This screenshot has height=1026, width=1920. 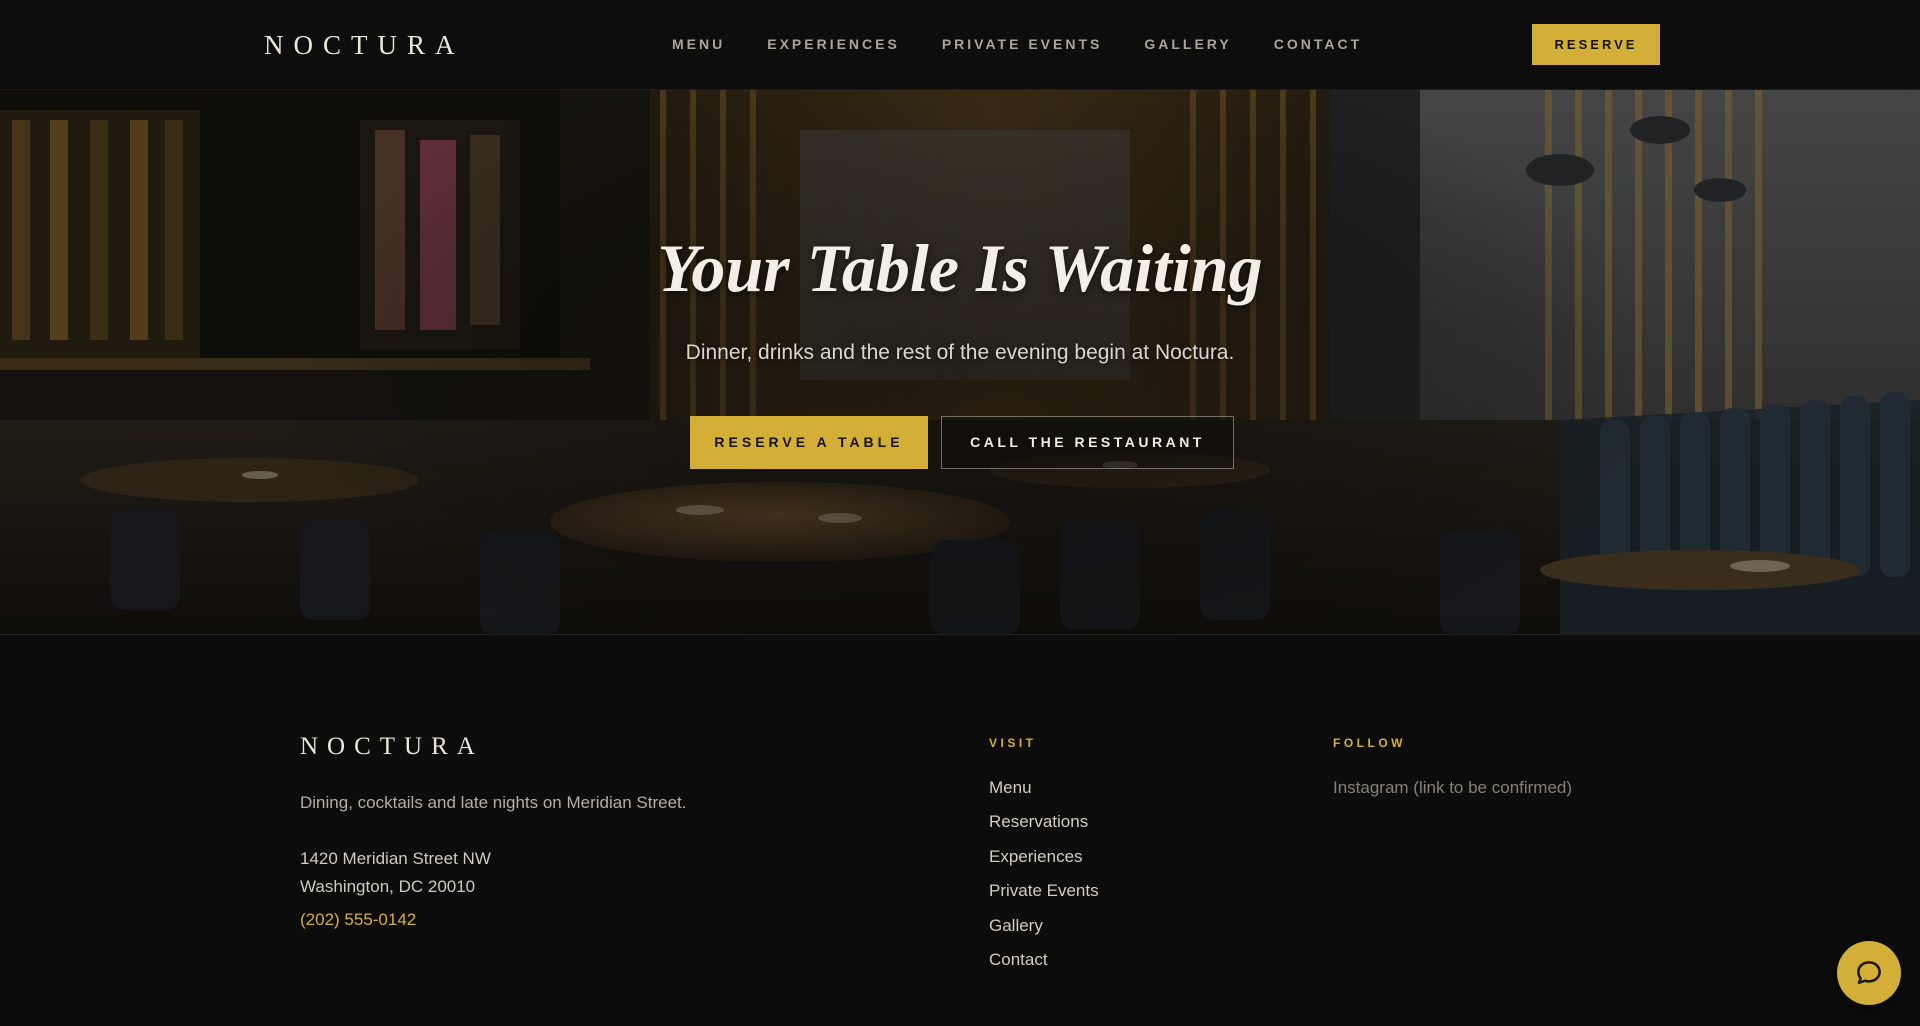 I want to click on phone-link: (202) 555-0142, so click(x=358, y=920).